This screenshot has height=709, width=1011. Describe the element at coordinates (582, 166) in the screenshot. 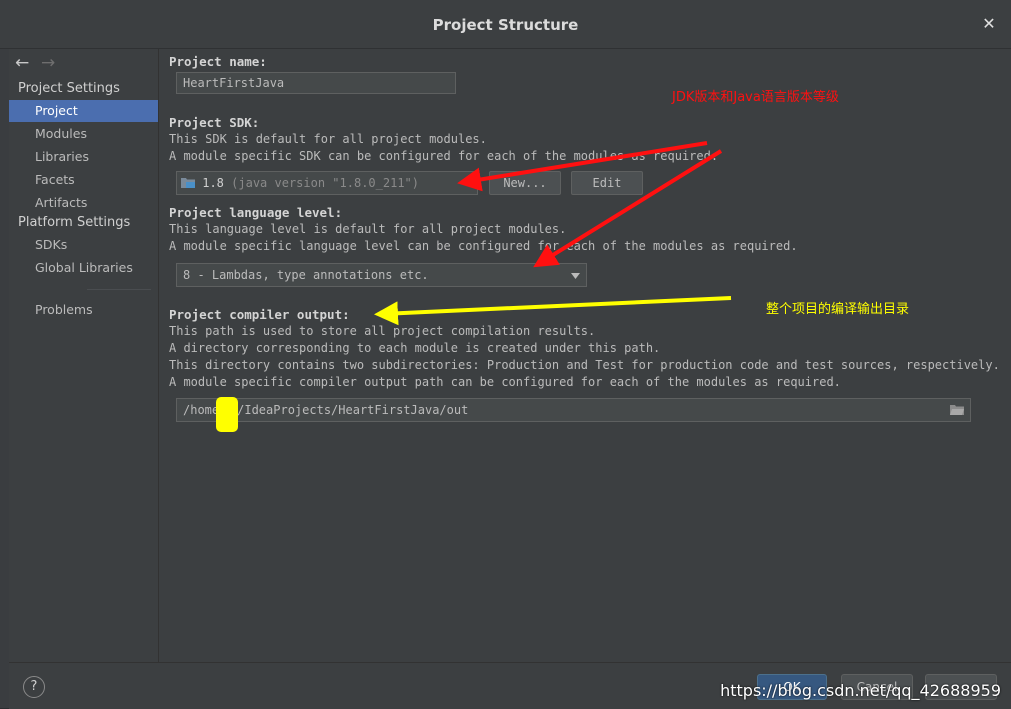

I see `red-arrow-sdk` at that location.